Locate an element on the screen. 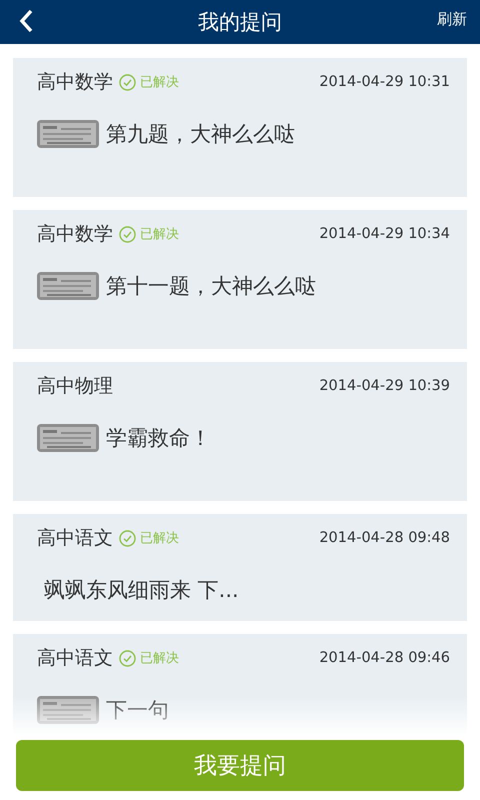 This screenshot has height=800, width=480. question-text: 下一句 is located at coordinates (137, 710).